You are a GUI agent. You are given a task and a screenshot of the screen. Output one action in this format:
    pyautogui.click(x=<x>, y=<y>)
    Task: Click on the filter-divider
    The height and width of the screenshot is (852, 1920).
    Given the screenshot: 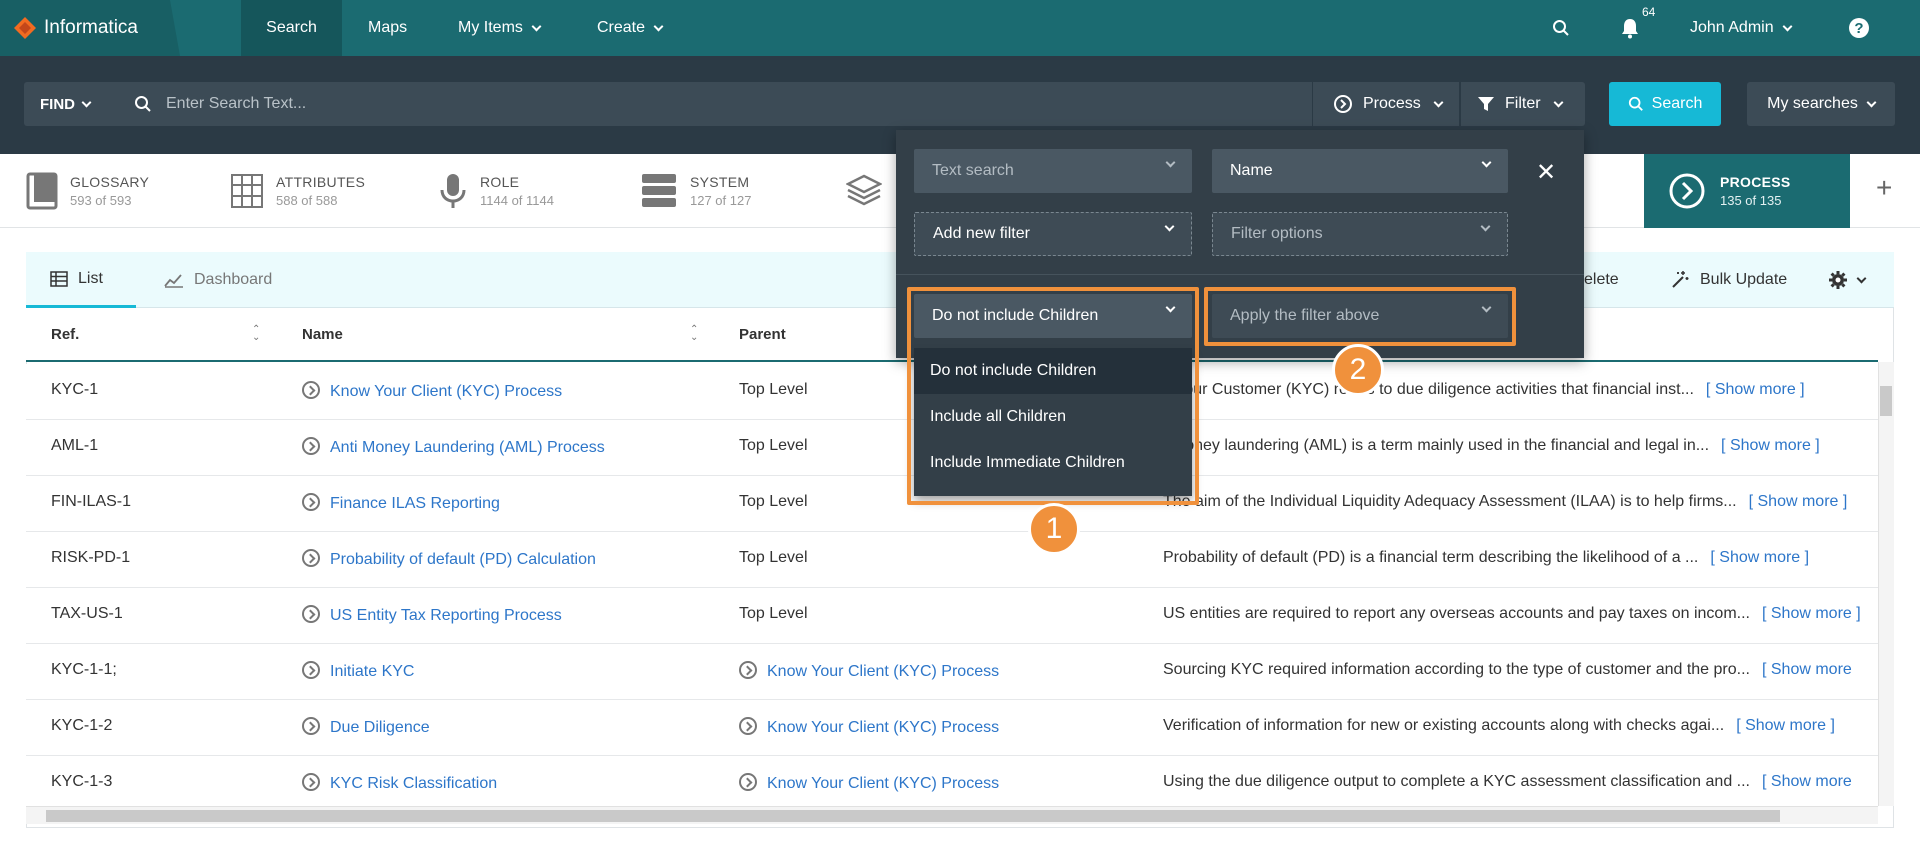 What is the action you would take?
    pyautogui.click(x=1240, y=274)
    